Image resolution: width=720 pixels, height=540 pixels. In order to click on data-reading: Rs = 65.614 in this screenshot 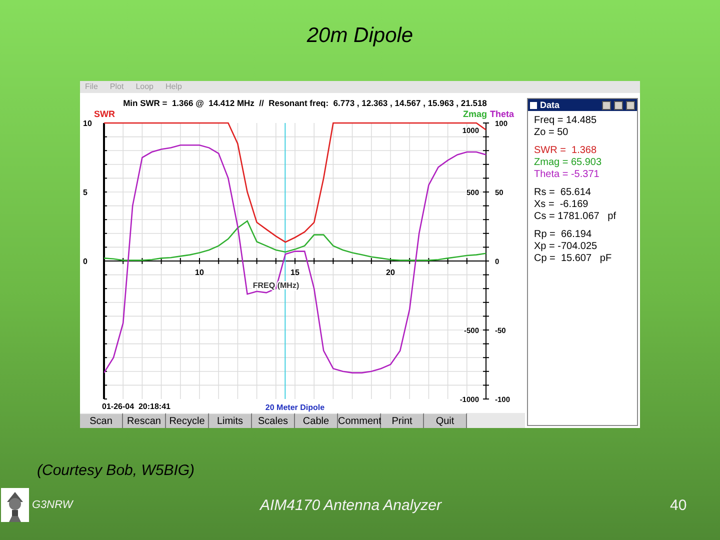, I will do `click(563, 193)`.